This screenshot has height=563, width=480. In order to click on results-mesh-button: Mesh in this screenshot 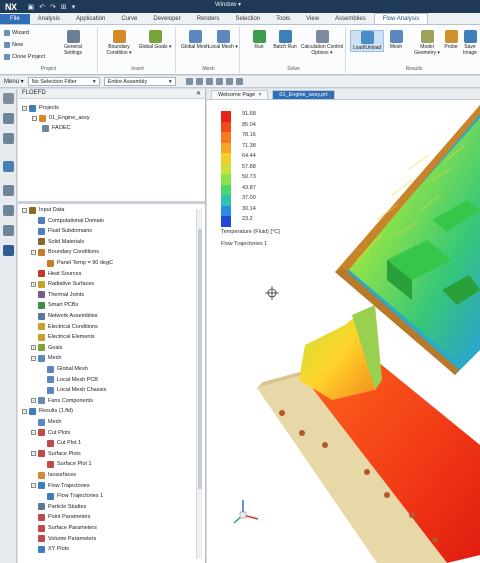, I will do `click(396, 40)`.